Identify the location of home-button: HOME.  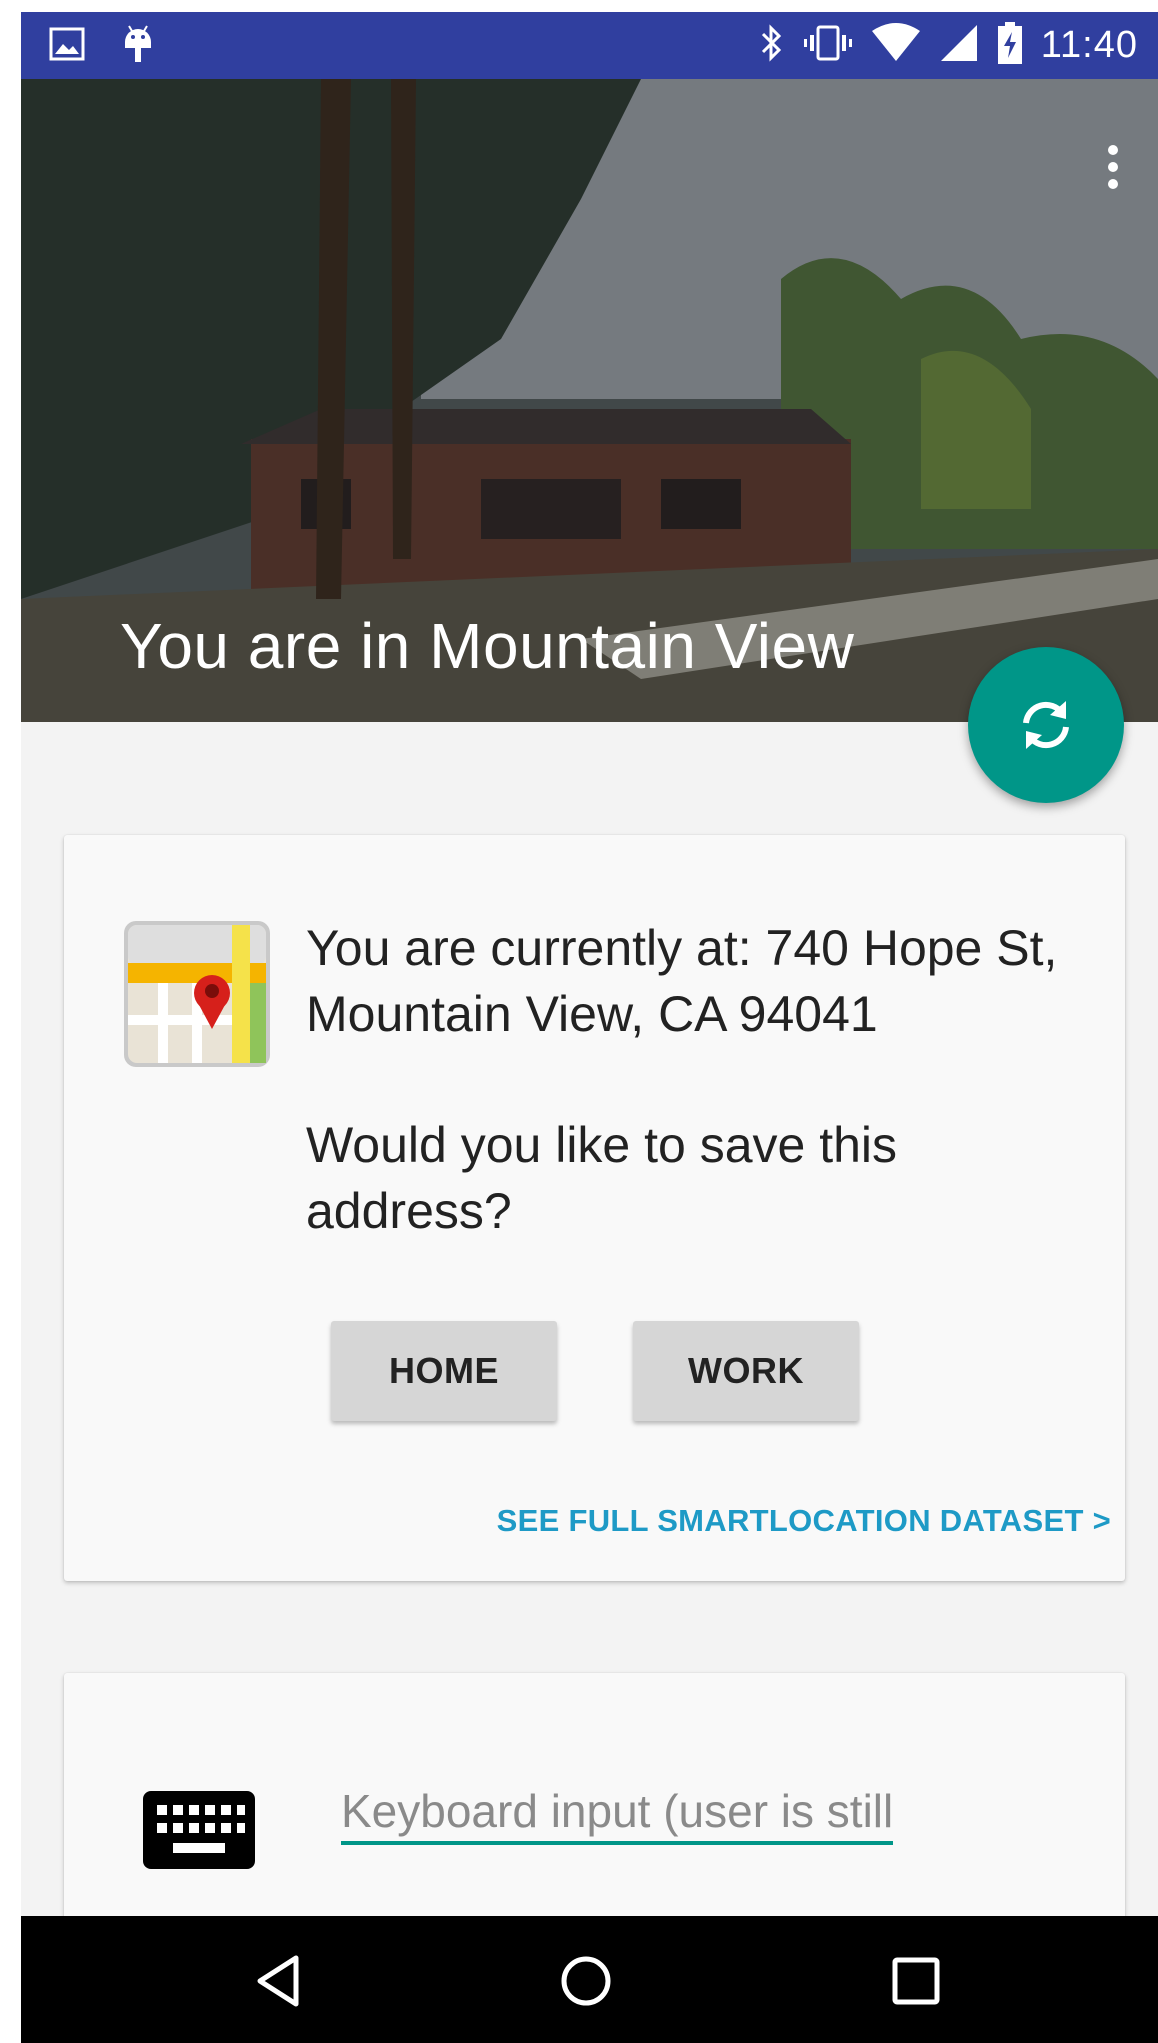
(444, 1371).